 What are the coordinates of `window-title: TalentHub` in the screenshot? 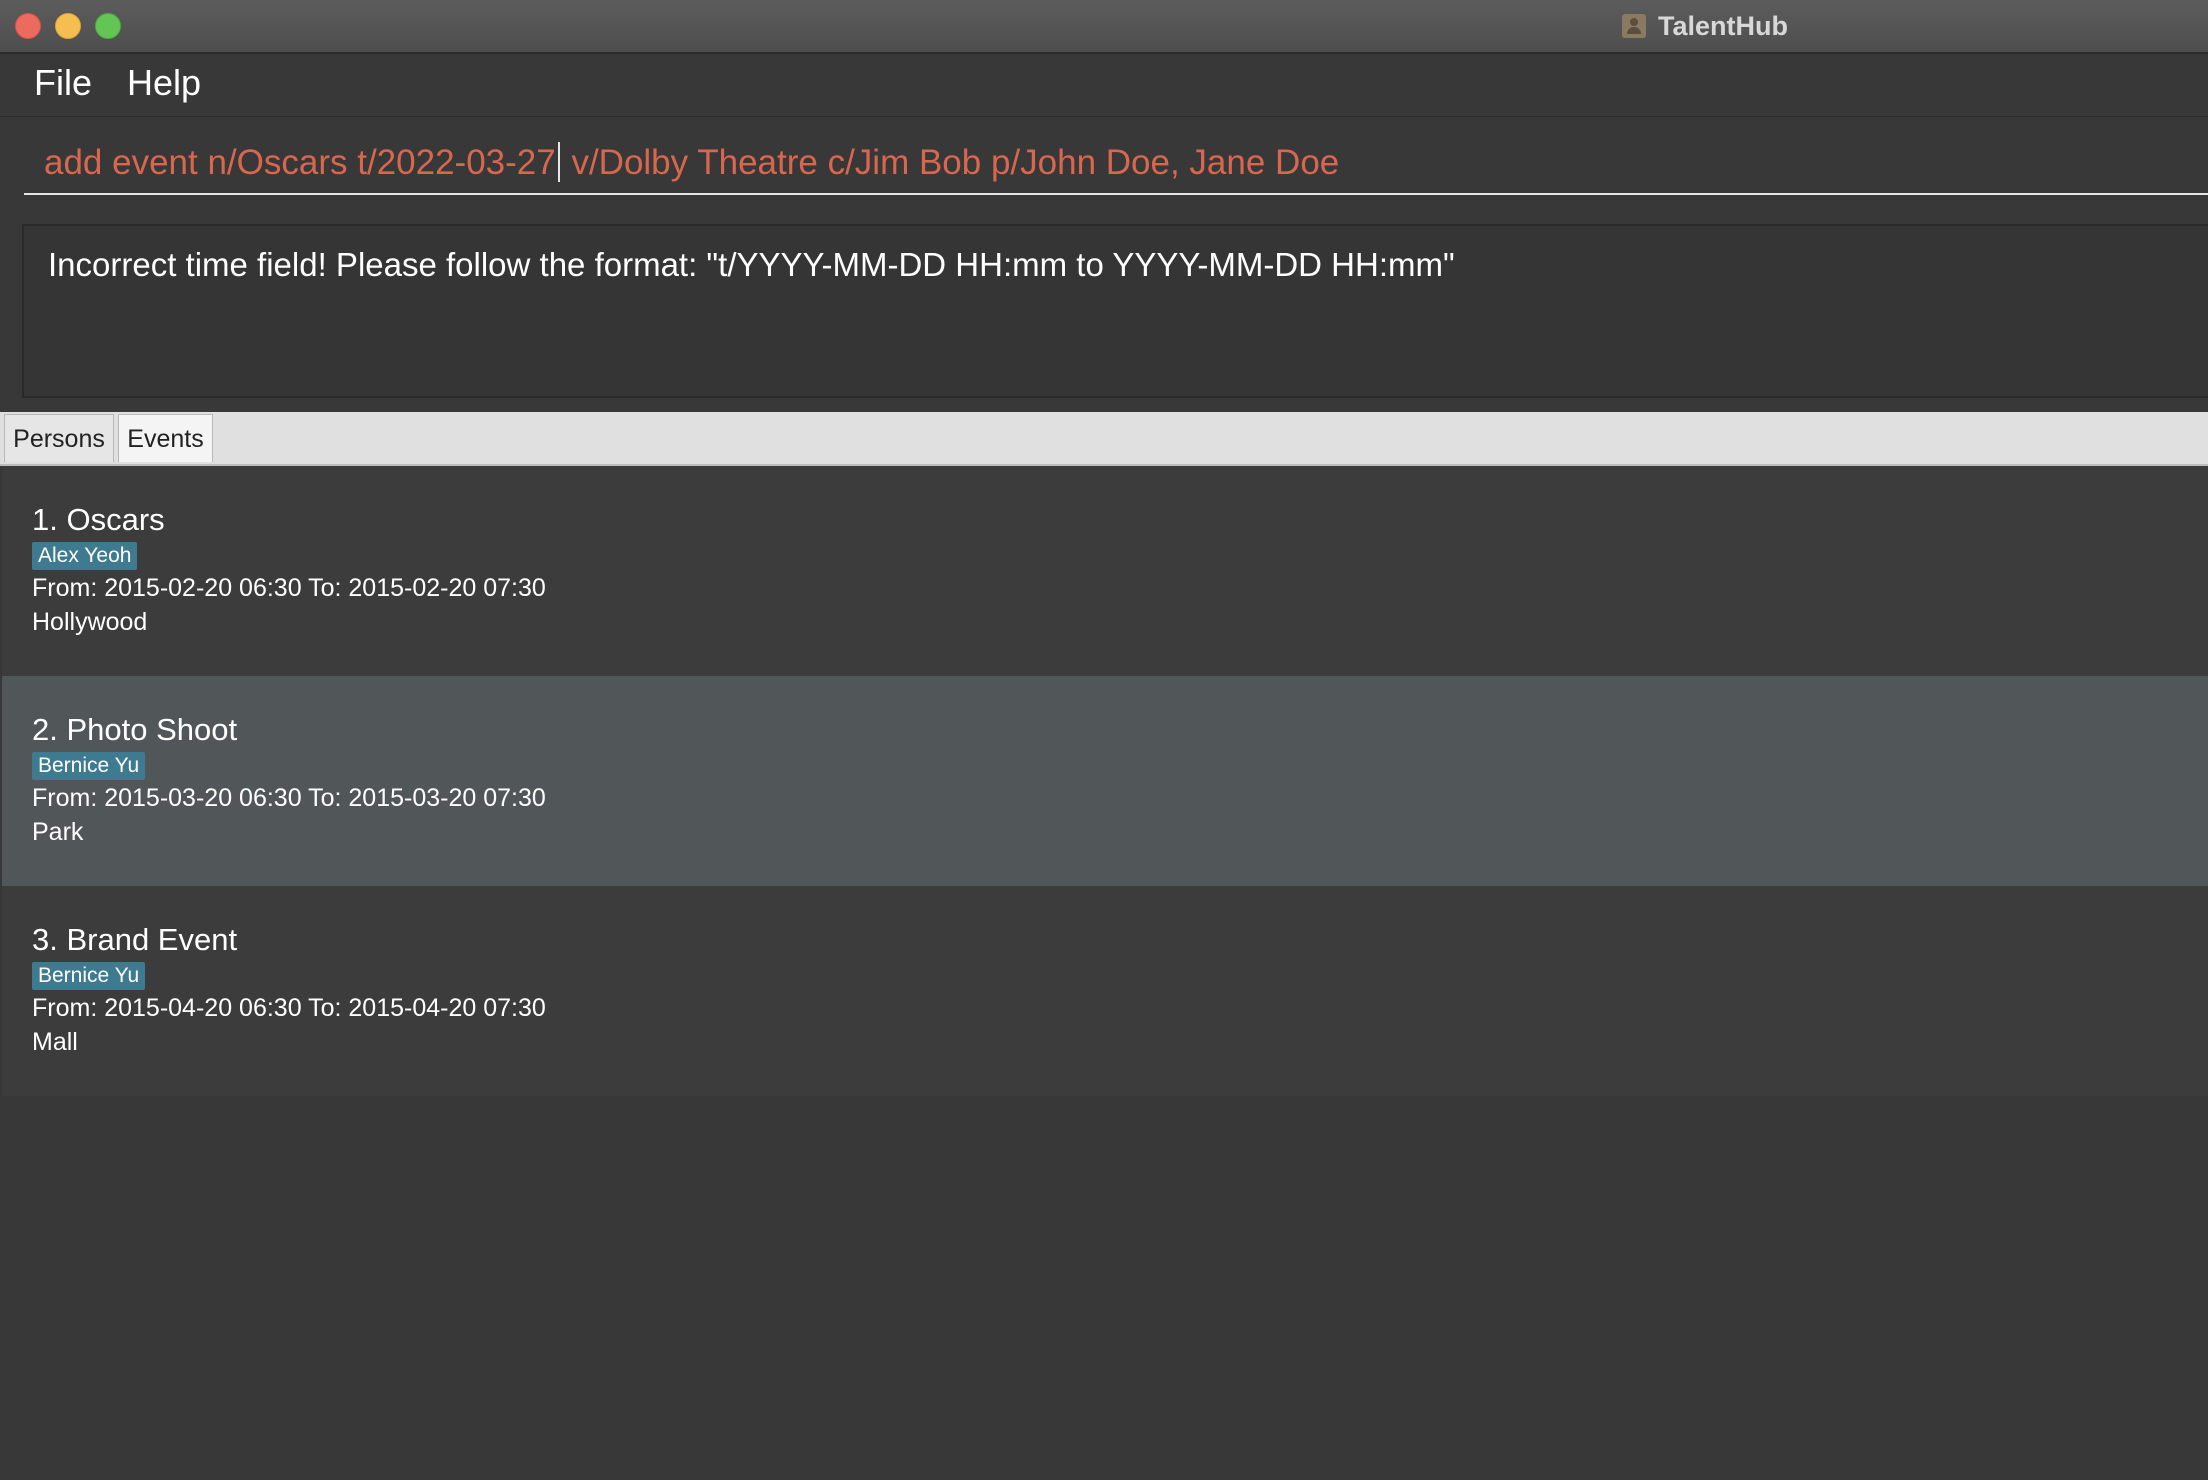 It's located at (1723, 25).